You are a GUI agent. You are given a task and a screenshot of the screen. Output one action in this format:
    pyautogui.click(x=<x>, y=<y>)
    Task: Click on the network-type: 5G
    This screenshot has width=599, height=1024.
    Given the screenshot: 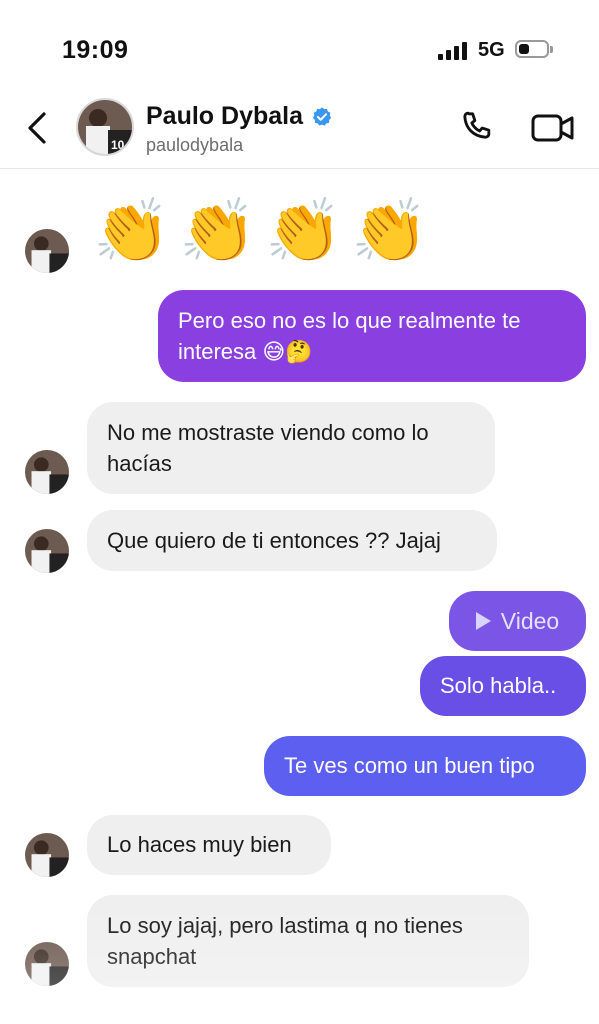 What is the action you would take?
    pyautogui.click(x=491, y=50)
    